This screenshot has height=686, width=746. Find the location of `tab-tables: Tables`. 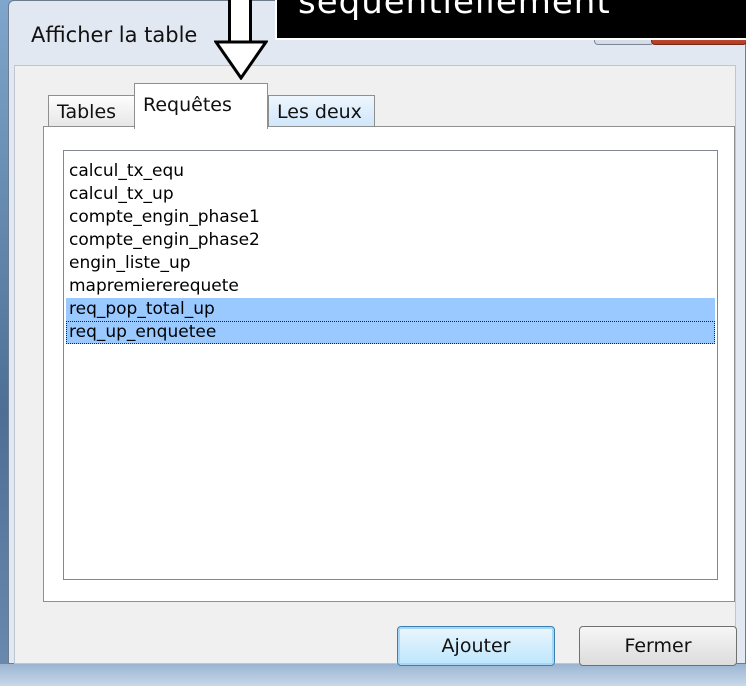

tab-tables: Tables is located at coordinates (91, 111).